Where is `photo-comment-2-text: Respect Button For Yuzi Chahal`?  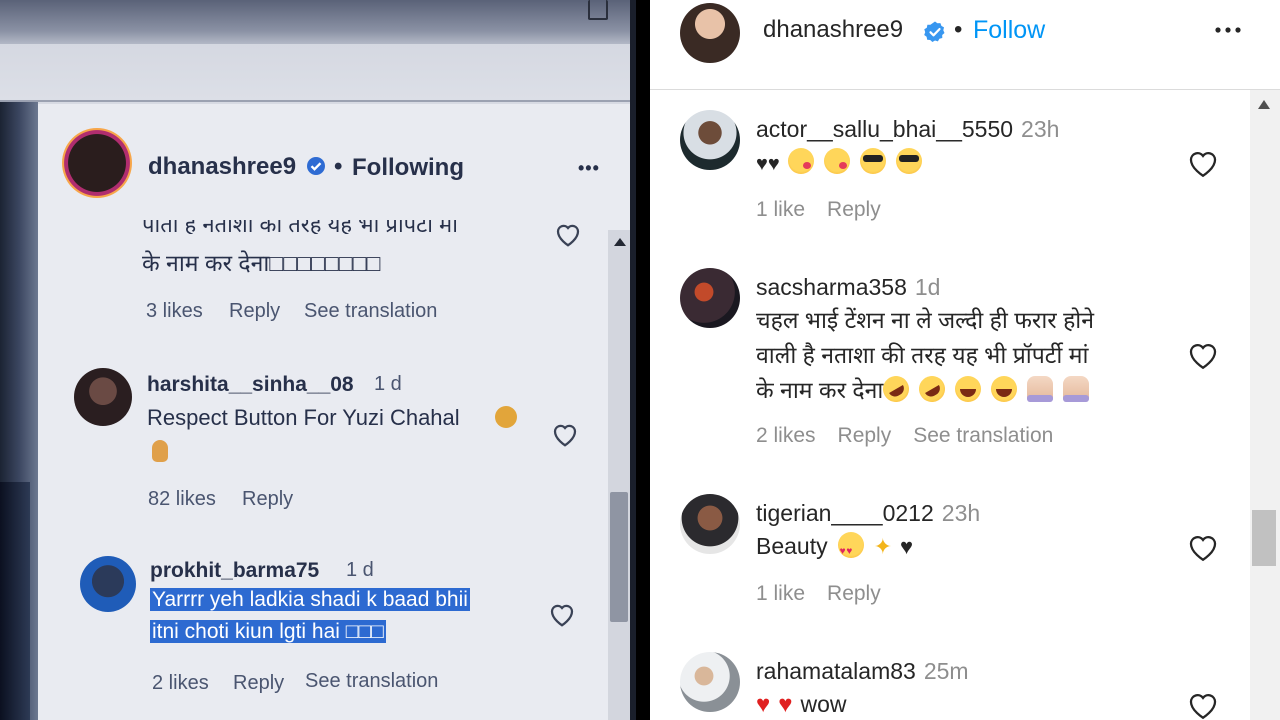 photo-comment-2-text: Respect Button For Yuzi Chahal is located at coordinates (303, 417).